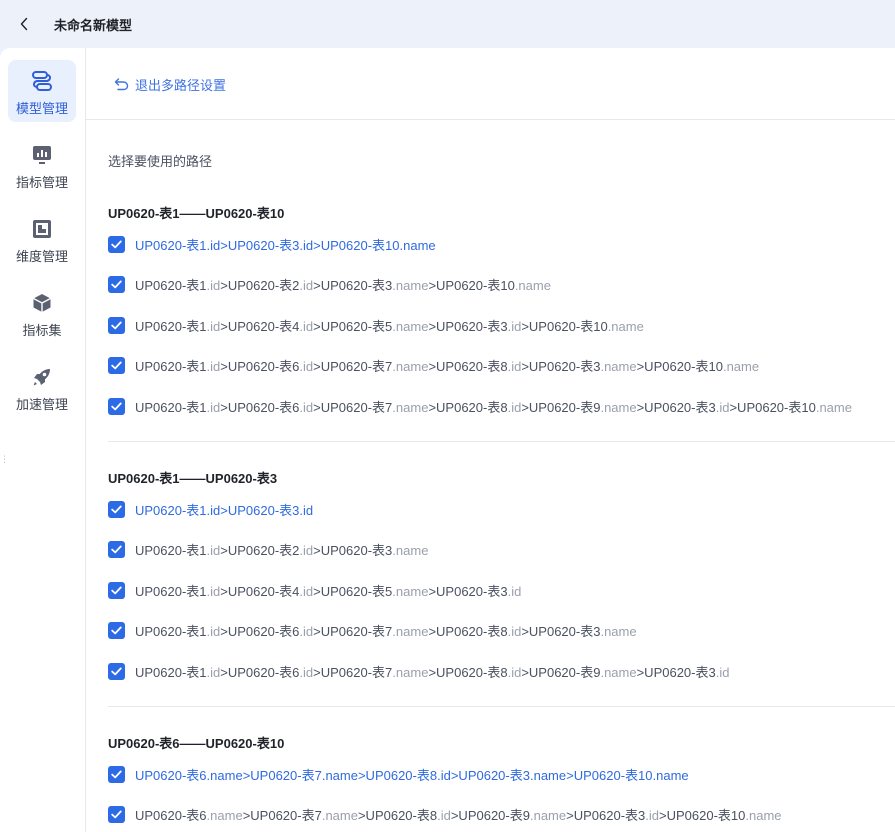 This screenshot has height=832, width=895. I want to click on undo-icon, so click(121, 84).